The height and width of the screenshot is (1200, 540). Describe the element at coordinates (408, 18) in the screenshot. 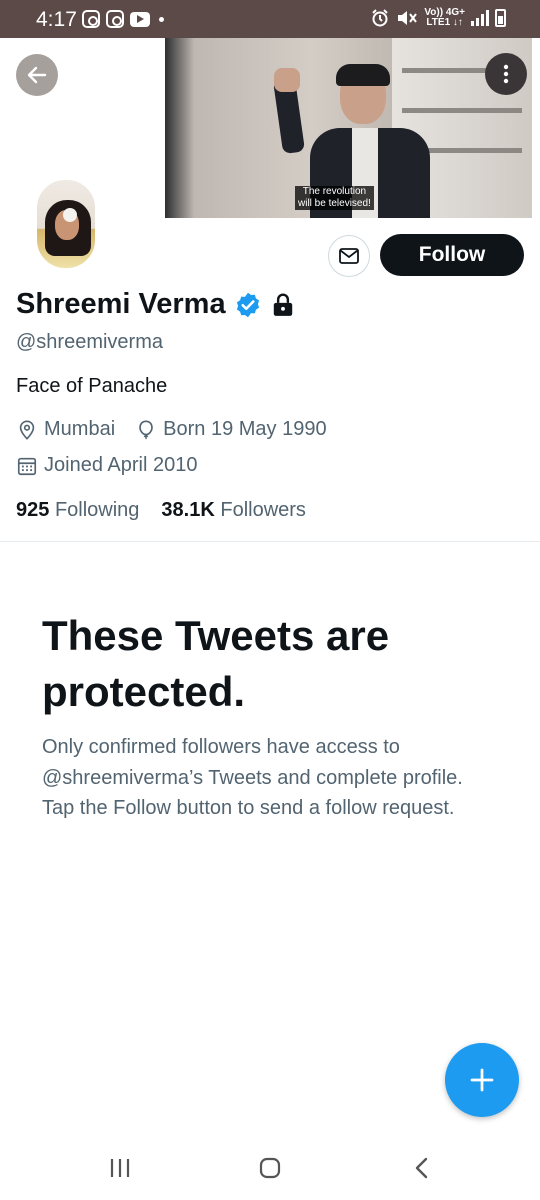

I see `mute-icon` at that location.